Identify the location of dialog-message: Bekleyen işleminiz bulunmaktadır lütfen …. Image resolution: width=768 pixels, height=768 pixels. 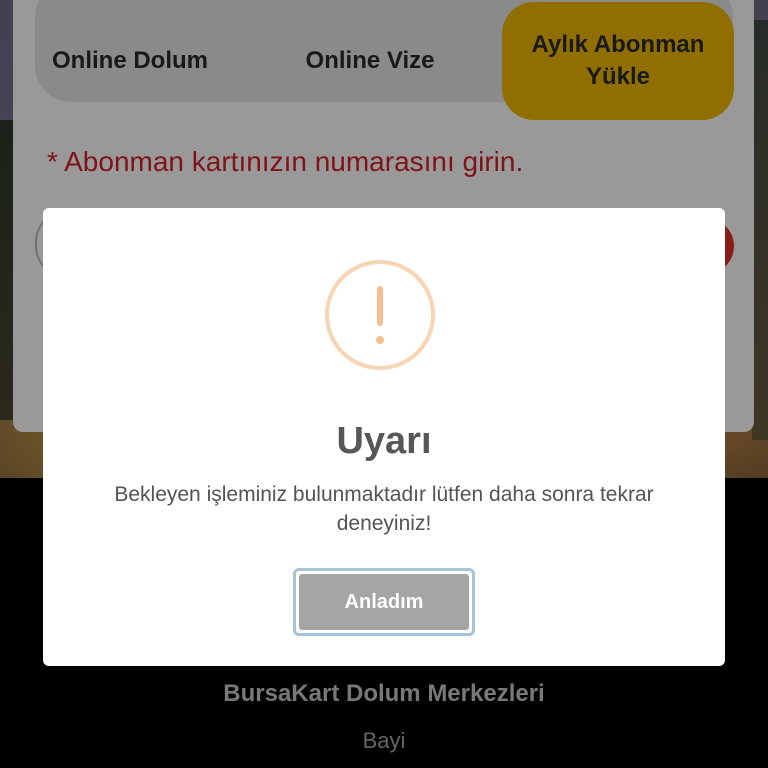
(384, 509).